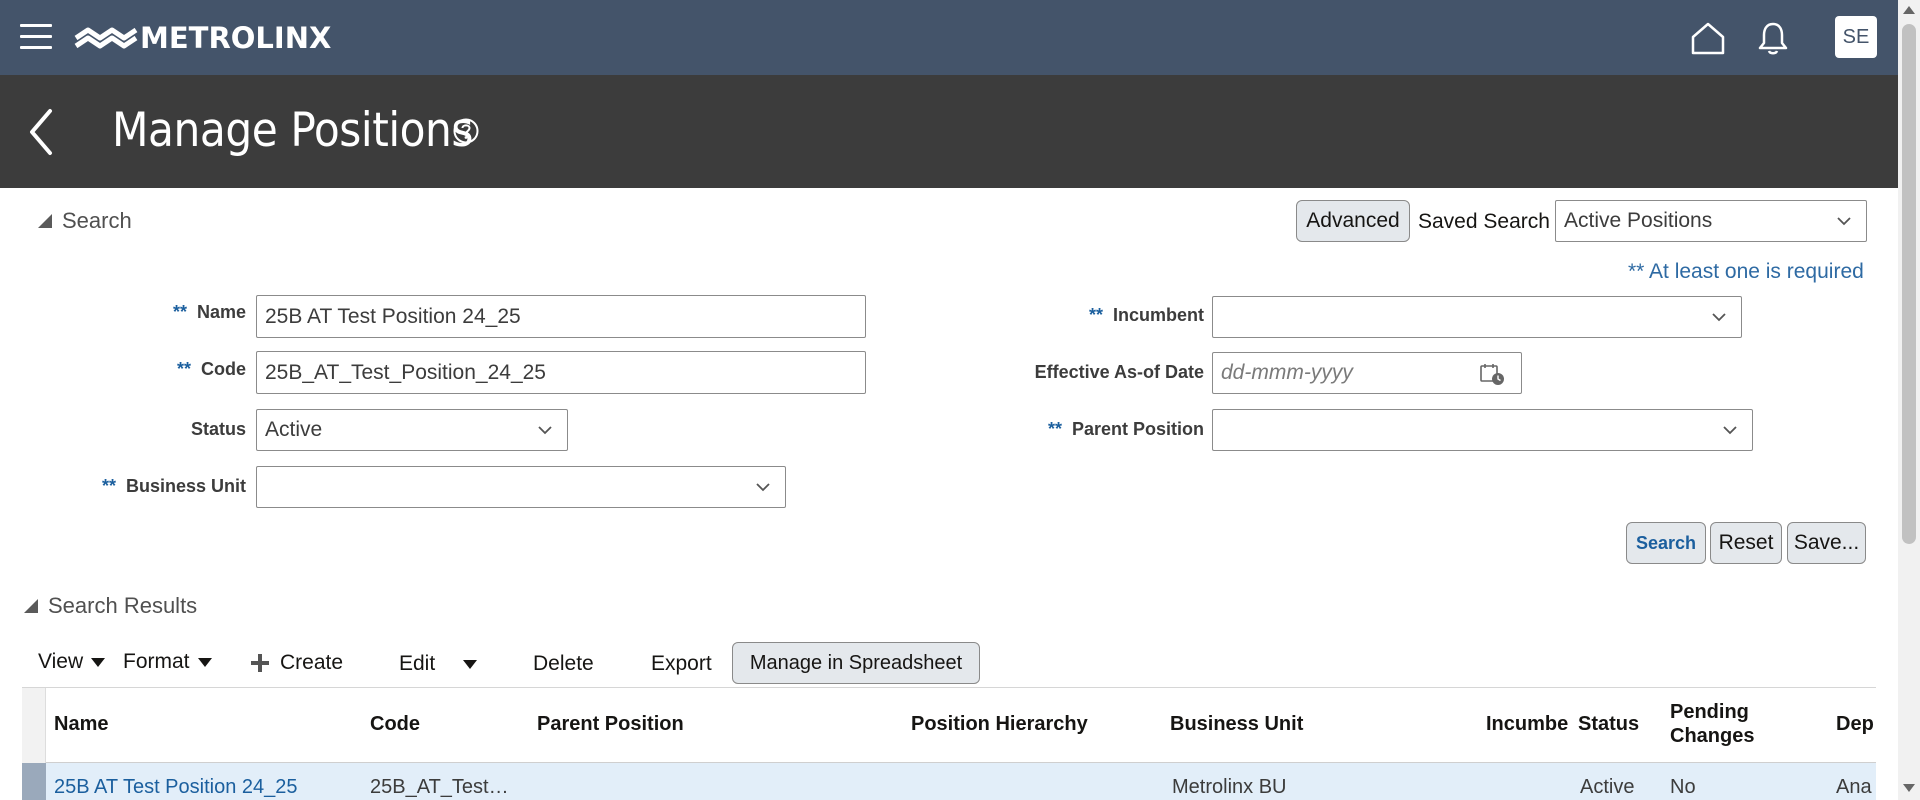 The height and width of the screenshot is (800, 1920). I want to click on edit-menu: Edit, so click(438, 664).